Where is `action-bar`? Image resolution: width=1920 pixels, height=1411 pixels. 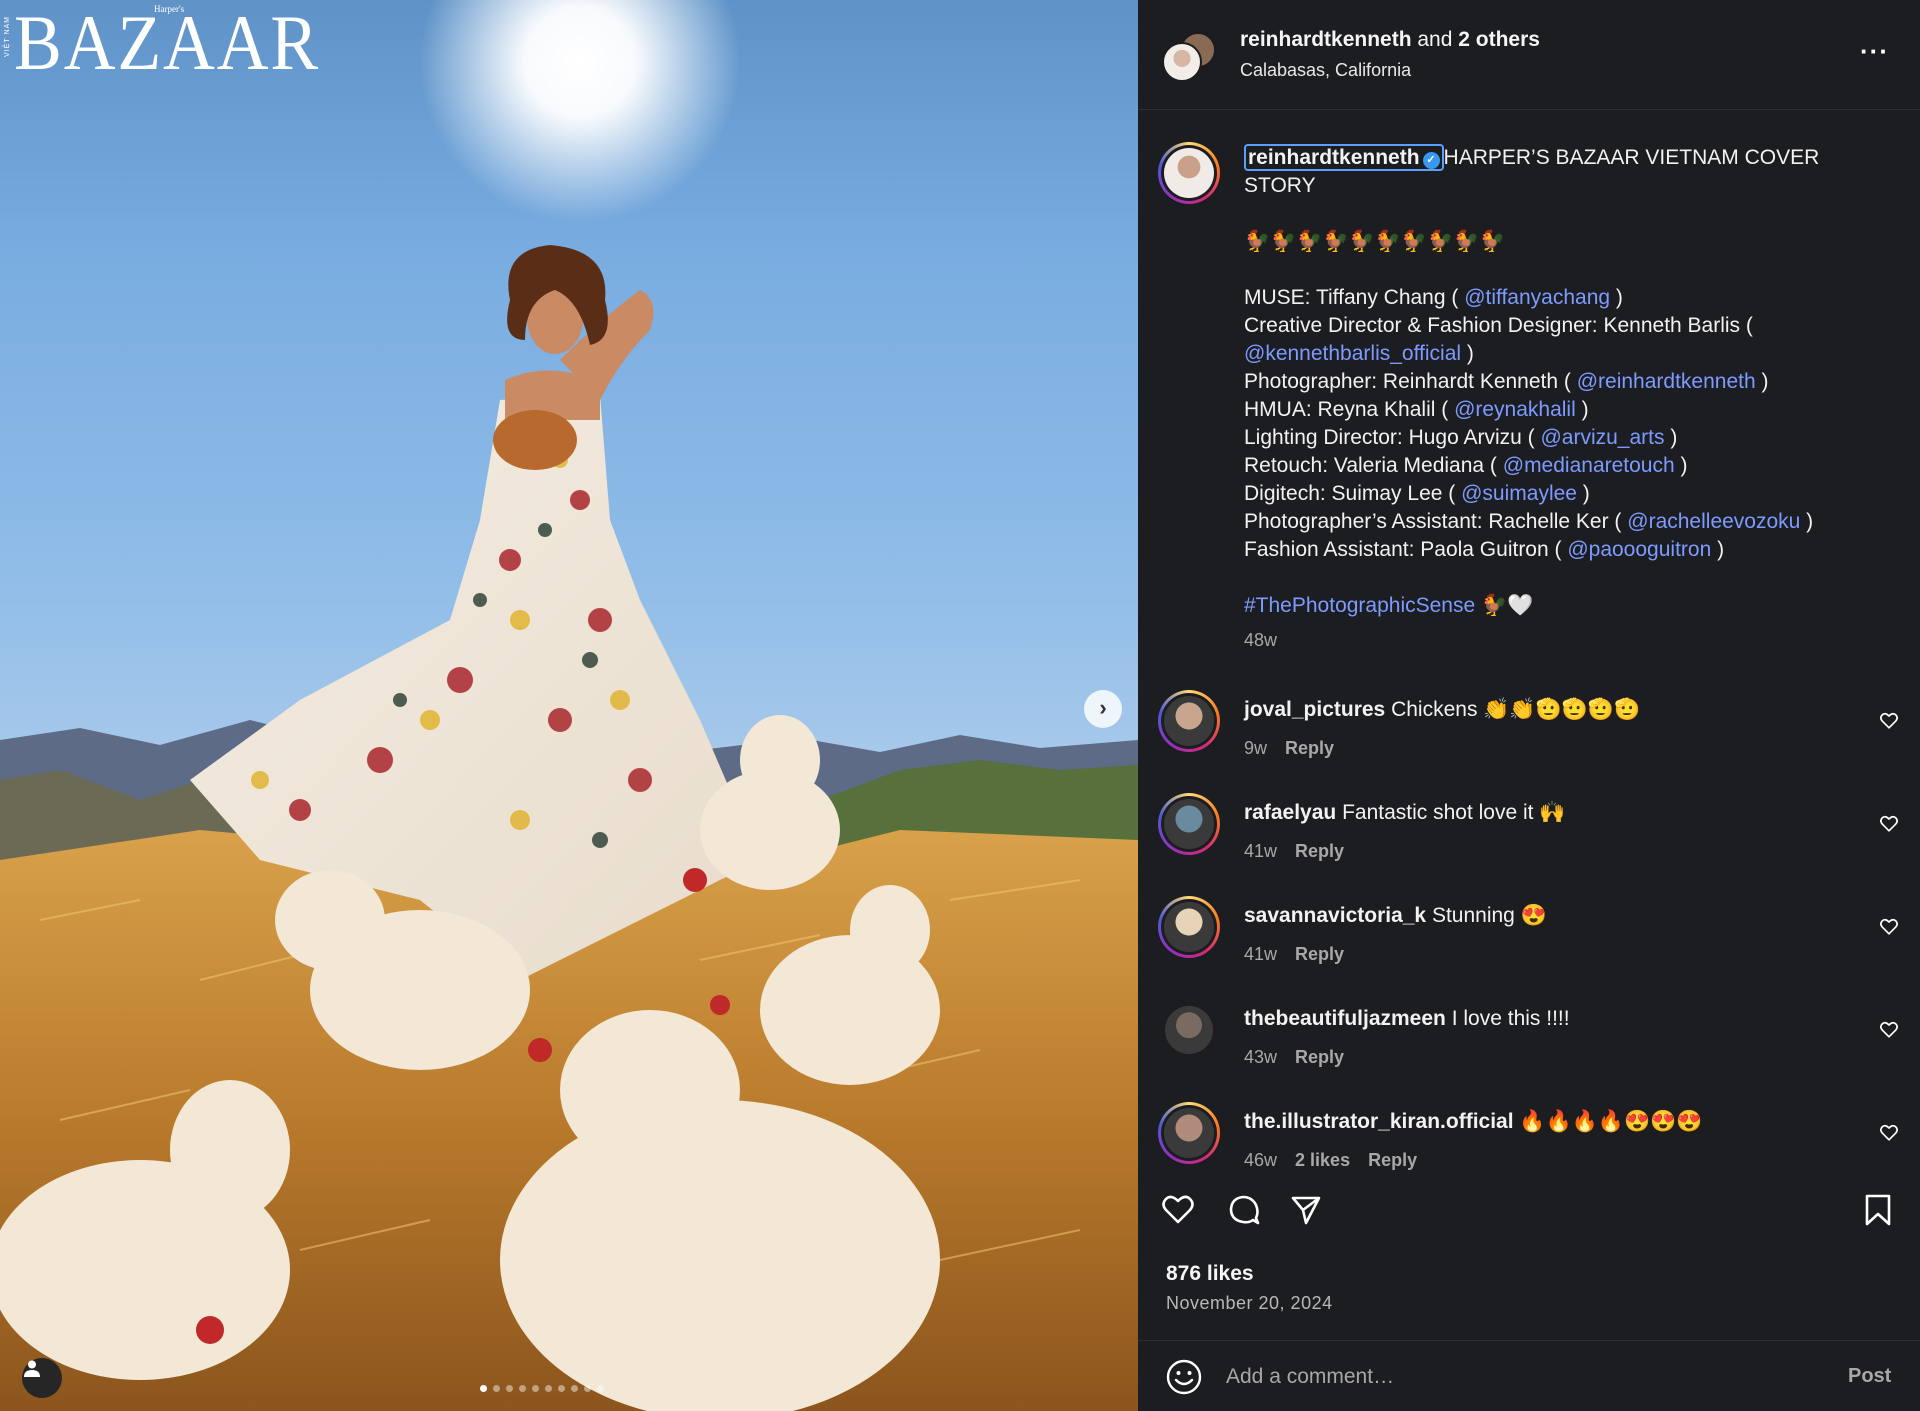 action-bar is located at coordinates (1529, 1210).